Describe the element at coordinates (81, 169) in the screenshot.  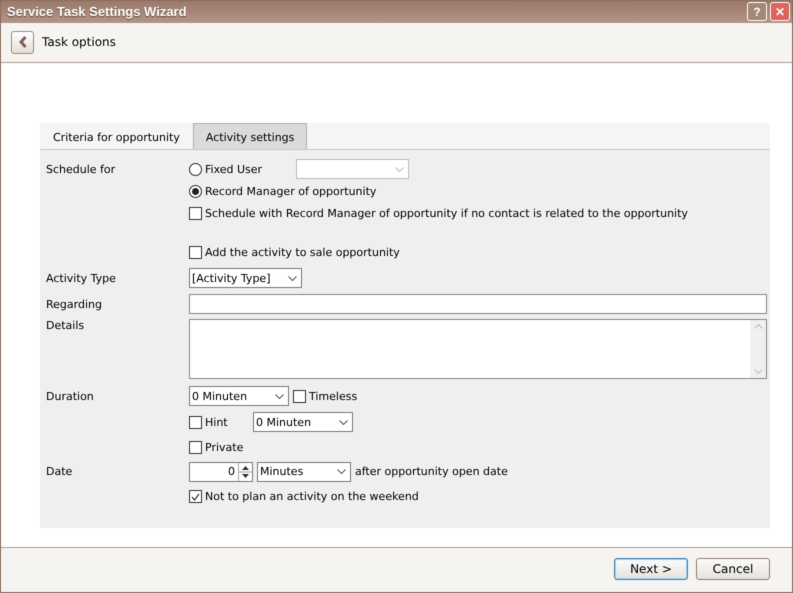
I see `field-label: Schedule for` at that location.